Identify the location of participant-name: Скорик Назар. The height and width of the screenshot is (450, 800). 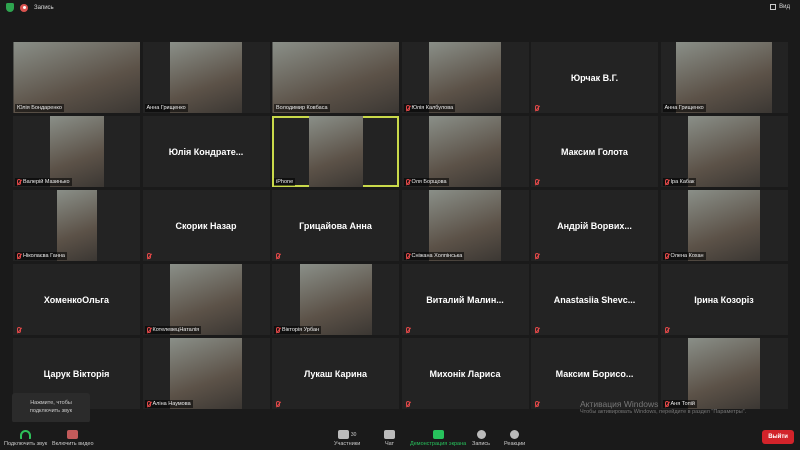
(206, 225).